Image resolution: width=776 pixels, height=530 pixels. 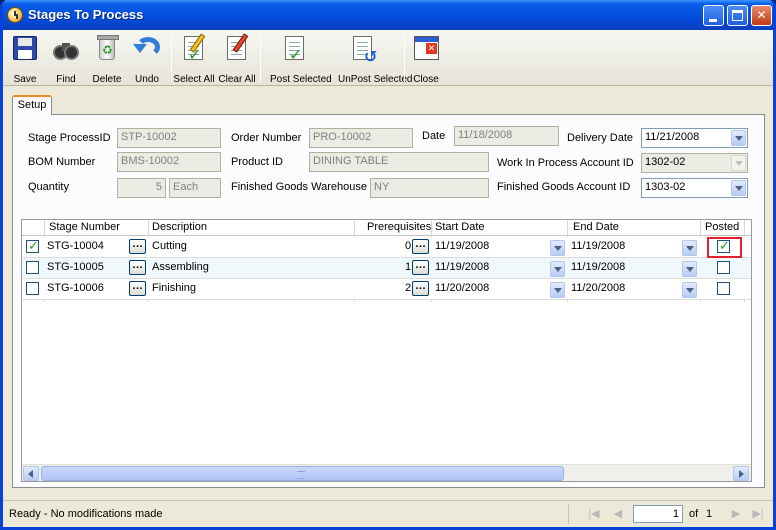 I want to click on first-page-icon: |◀, so click(x=594, y=514).